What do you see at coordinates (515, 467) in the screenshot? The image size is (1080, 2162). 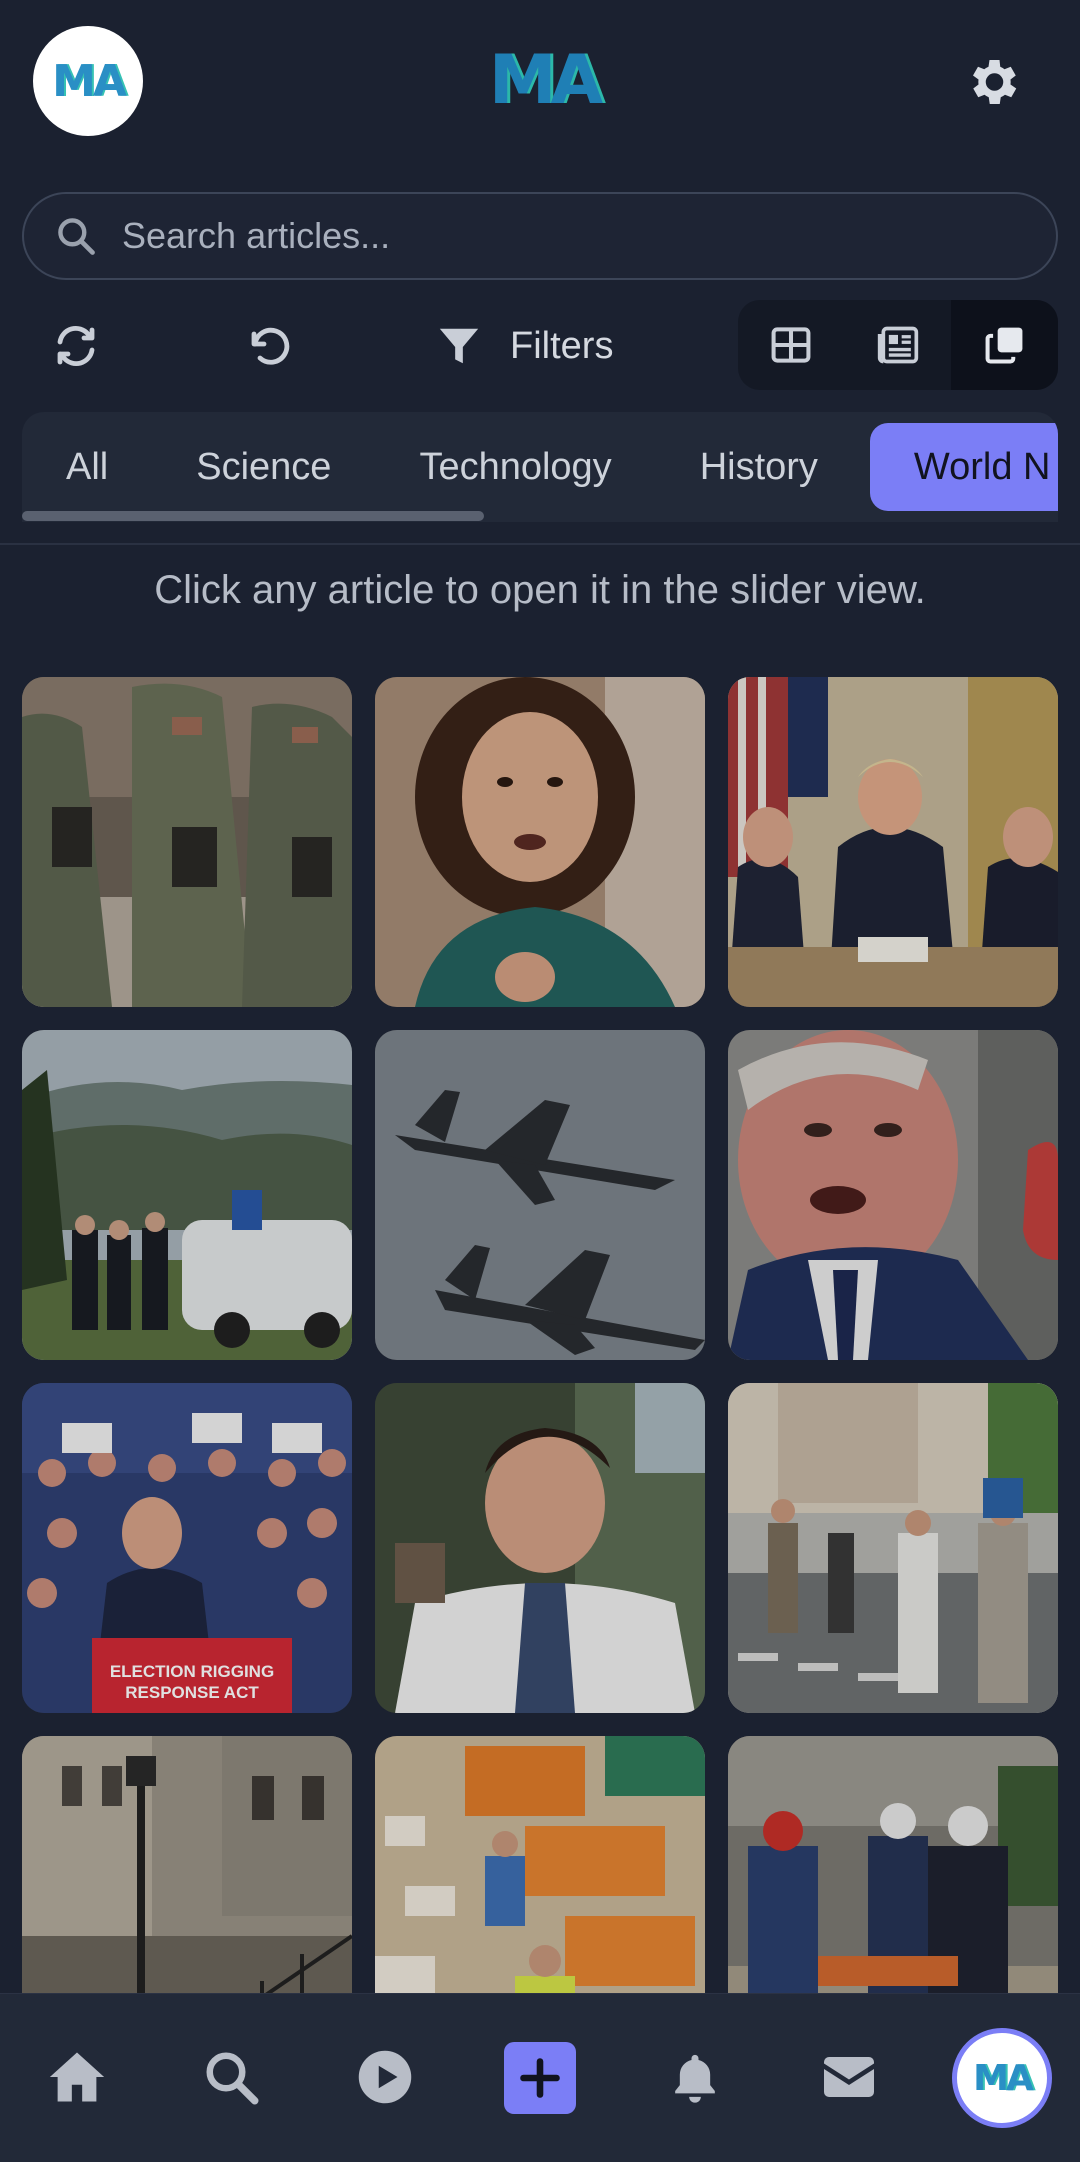 I see `tab-technology: Technology` at bounding box center [515, 467].